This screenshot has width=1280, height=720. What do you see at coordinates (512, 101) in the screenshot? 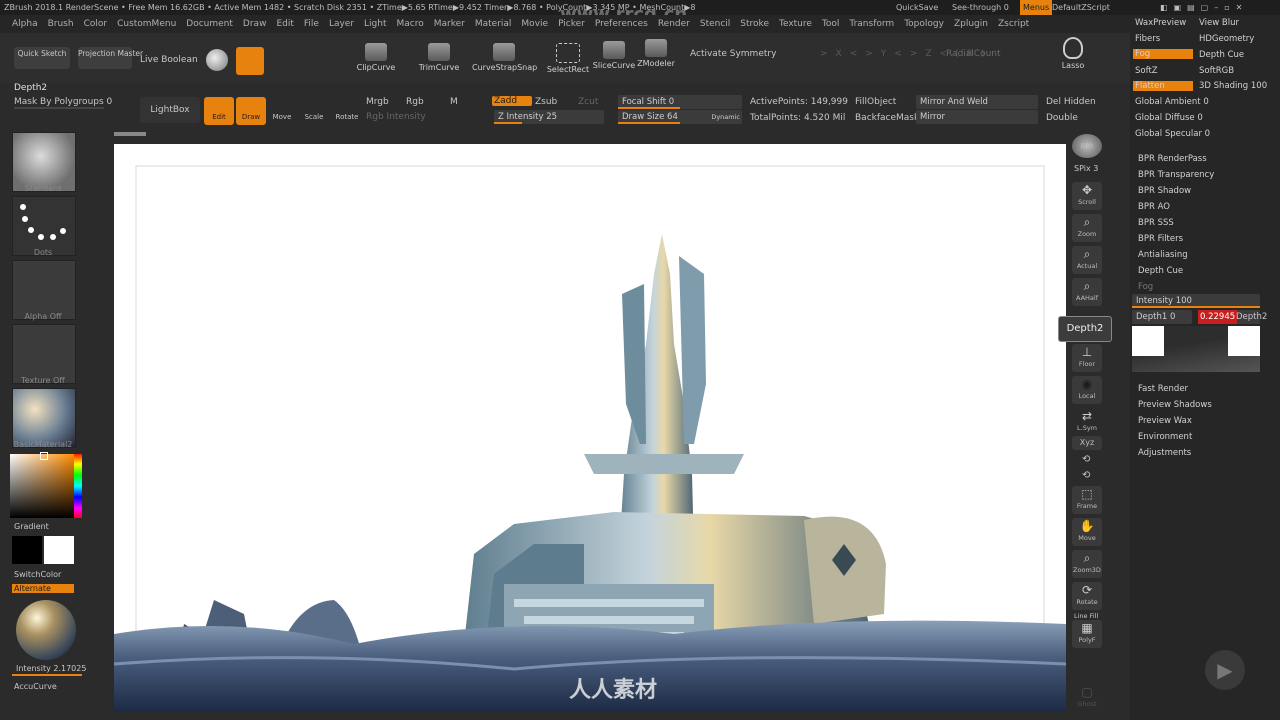
I see `zadd-button: Zadd` at bounding box center [512, 101].